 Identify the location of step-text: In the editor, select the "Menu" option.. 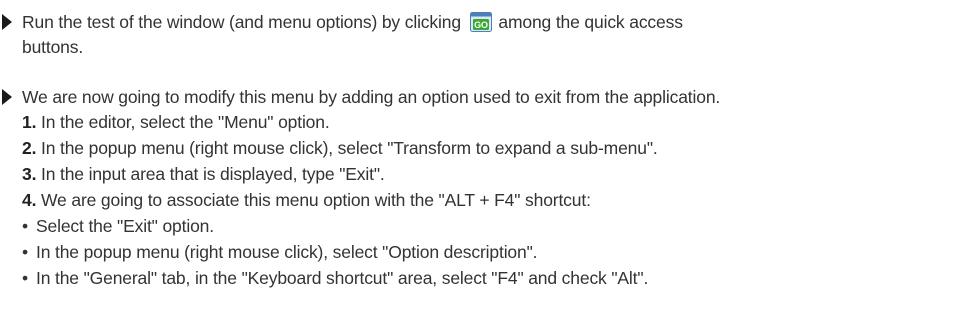
(183, 122).